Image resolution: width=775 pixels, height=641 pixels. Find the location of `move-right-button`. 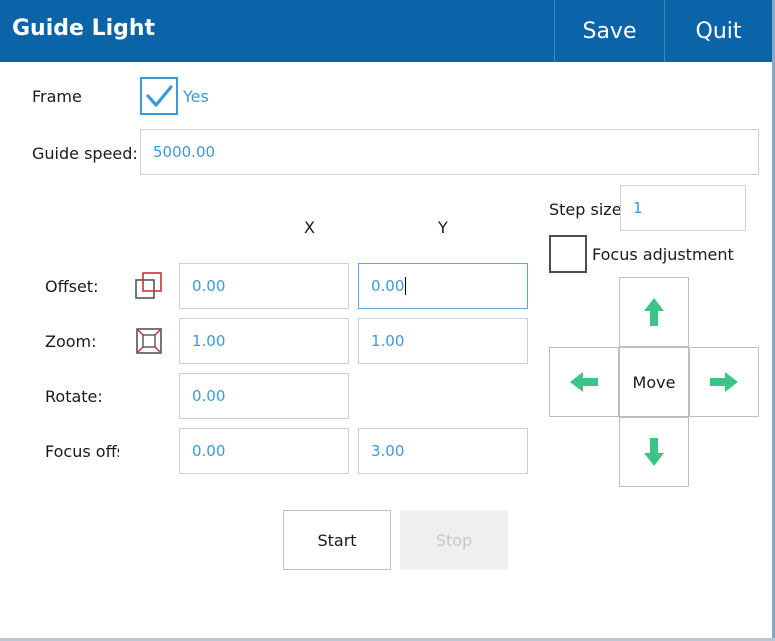

move-right-button is located at coordinates (724, 382).